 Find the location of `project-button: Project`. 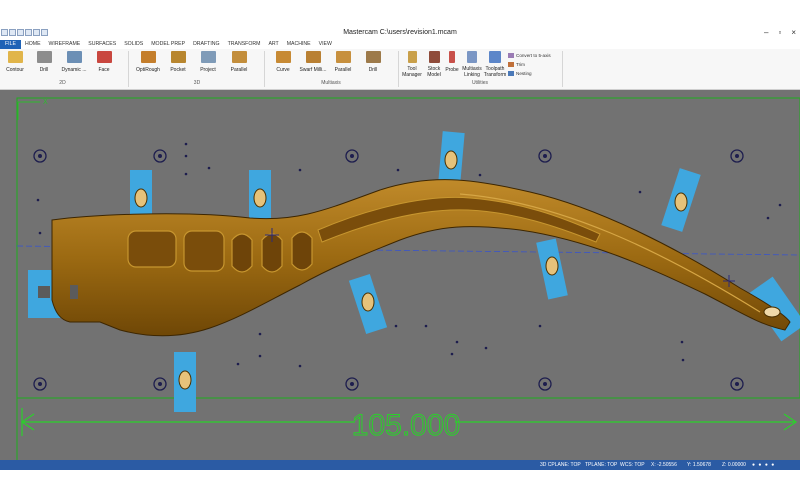

project-button: Project is located at coordinates (208, 62).